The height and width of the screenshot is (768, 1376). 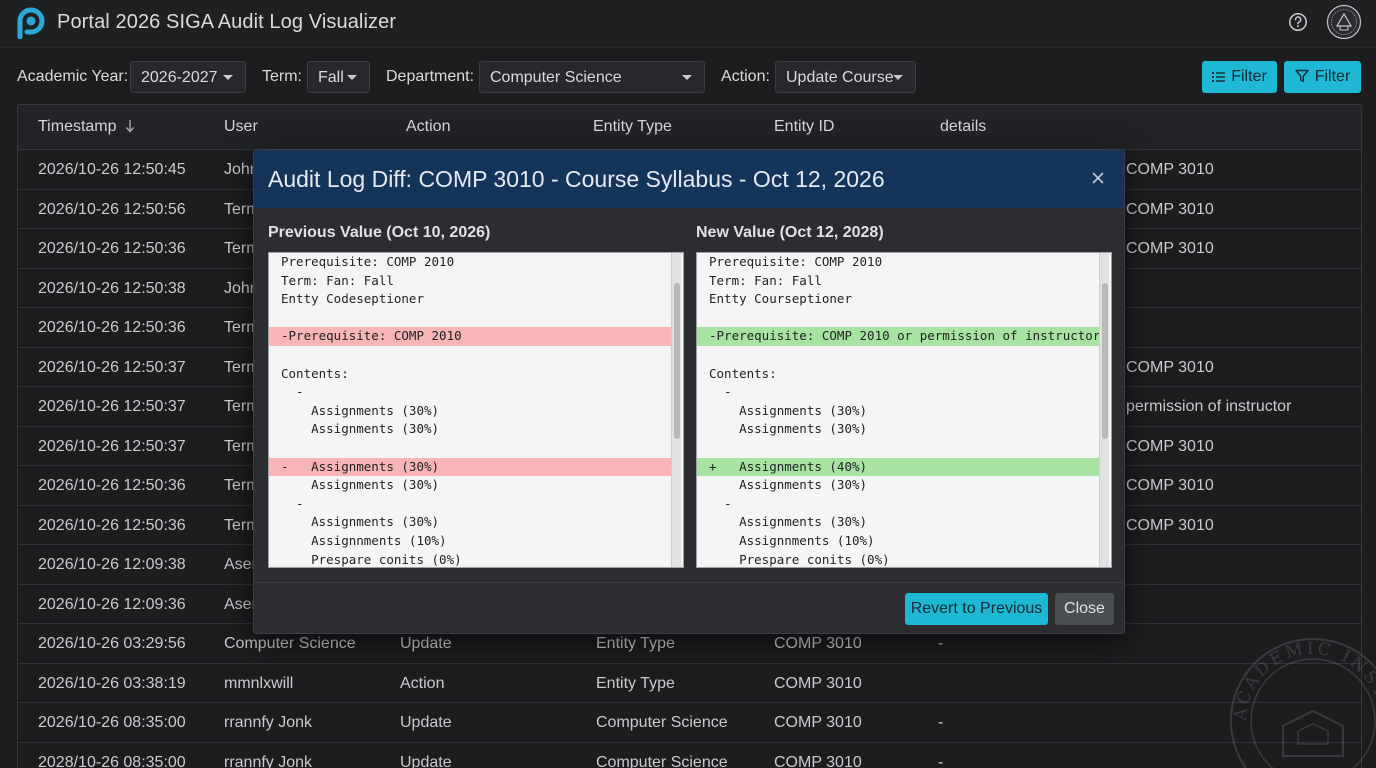 What do you see at coordinates (422, 683) in the screenshot?
I see `action-cell: Action` at bounding box center [422, 683].